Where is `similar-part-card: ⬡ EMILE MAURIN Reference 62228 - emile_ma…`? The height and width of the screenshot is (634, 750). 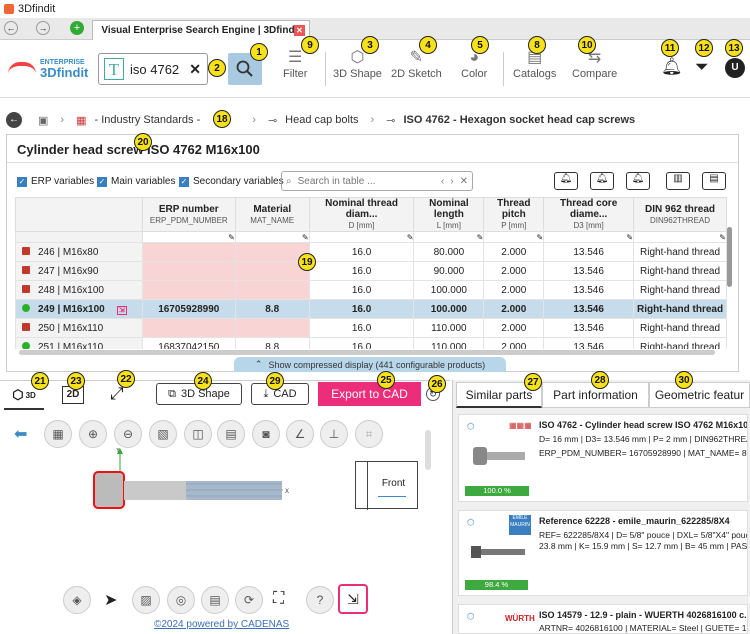 similar-part-card: ⬡ EMILE MAURIN Reference 62228 - emile_ma… is located at coordinates (603, 553).